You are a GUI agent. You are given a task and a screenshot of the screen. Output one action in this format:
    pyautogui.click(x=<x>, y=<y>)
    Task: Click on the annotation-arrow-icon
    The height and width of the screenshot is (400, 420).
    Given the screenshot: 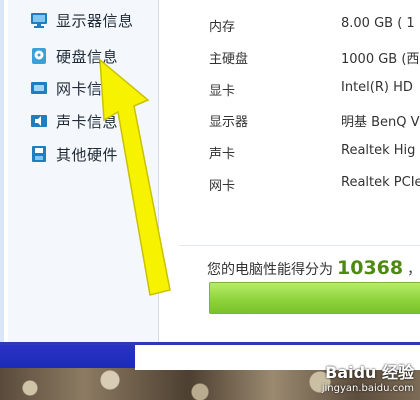 What is the action you would take?
    pyautogui.click(x=135, y=177)
    